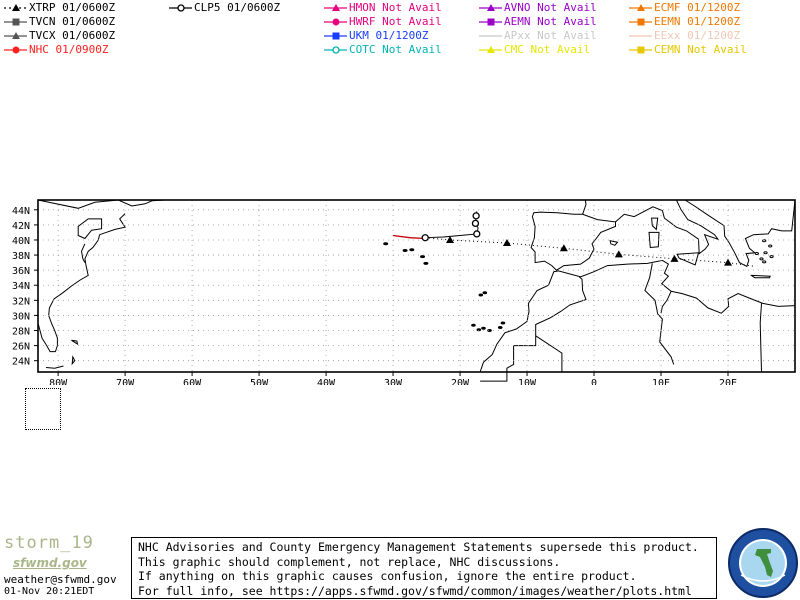 The width and height of the screenshot is (800, 600). Describe the element at coordinates (21, 362) in the screenshot. I see `lat-label: 24N` at that location.